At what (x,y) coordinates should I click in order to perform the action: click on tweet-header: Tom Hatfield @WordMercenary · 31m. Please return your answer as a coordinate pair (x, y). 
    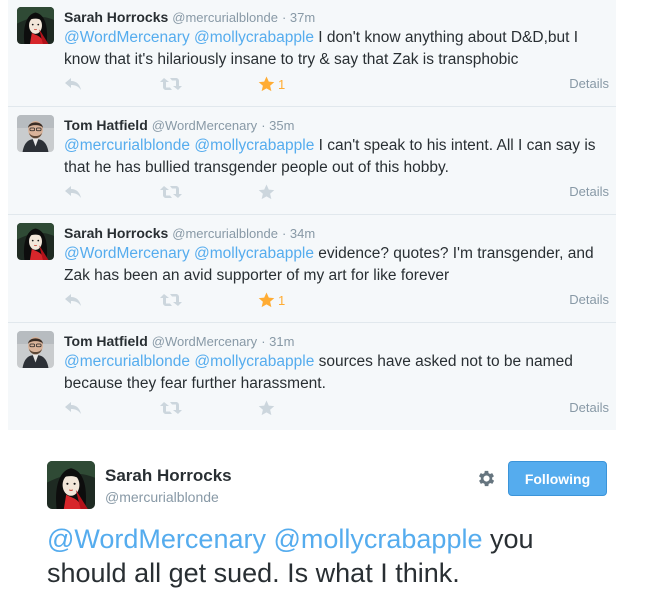
    Looking at the image, I should click on (179, 341).